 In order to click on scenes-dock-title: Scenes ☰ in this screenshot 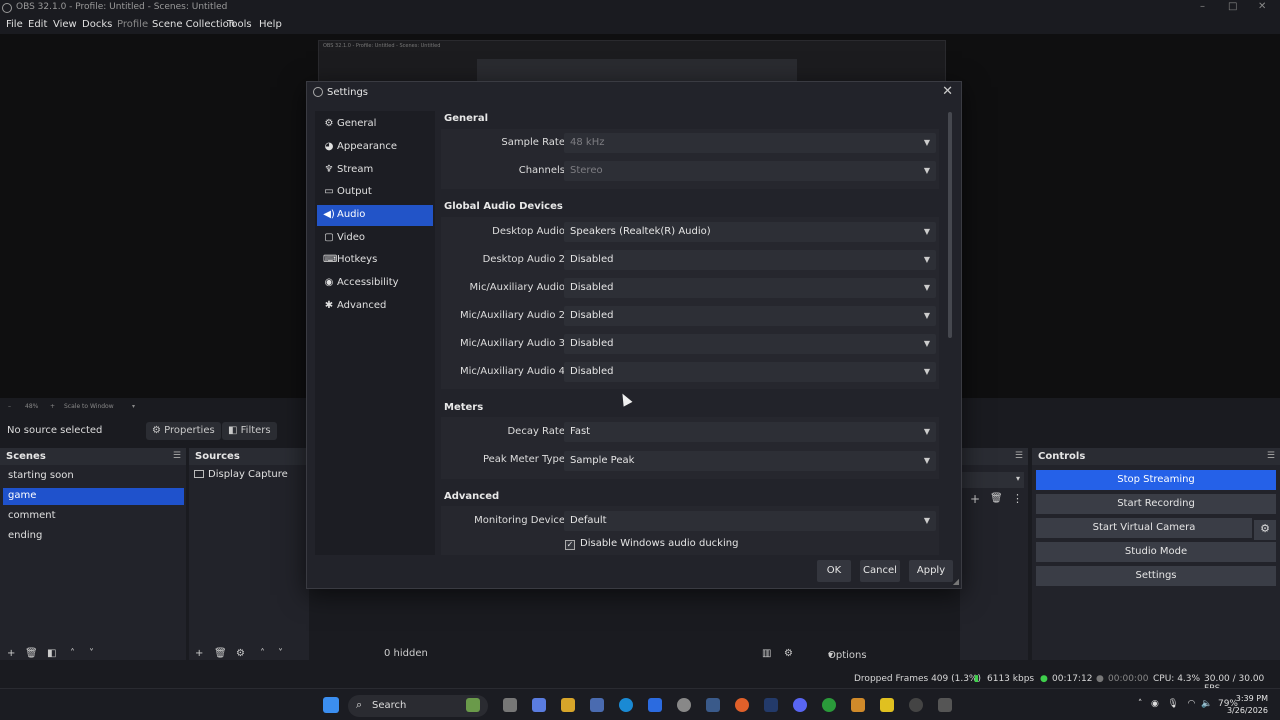, I will do `click(93, 456)`.